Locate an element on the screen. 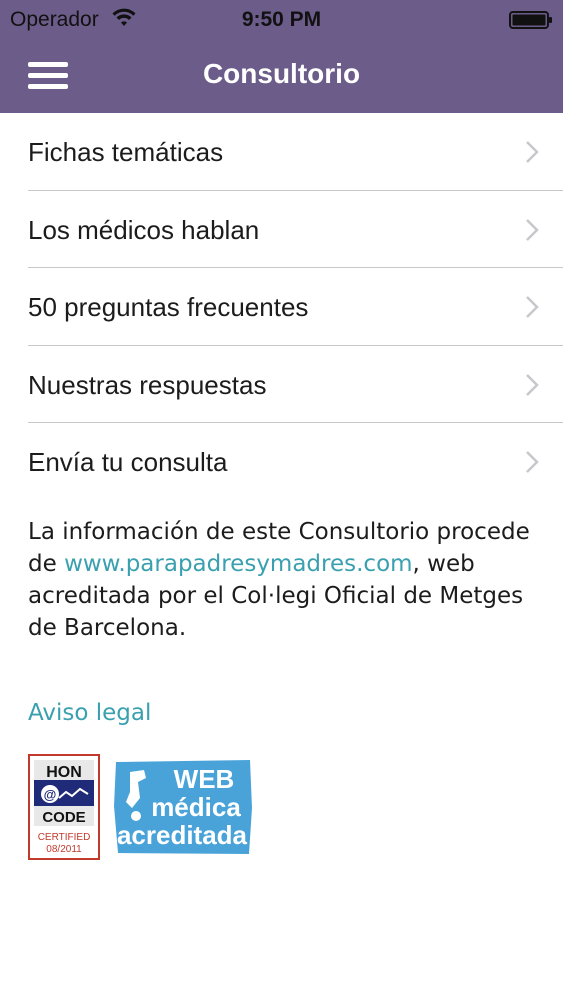 This screenshot has width=563, height=1000. web-text: WEB is located at coordinates (204, 779).